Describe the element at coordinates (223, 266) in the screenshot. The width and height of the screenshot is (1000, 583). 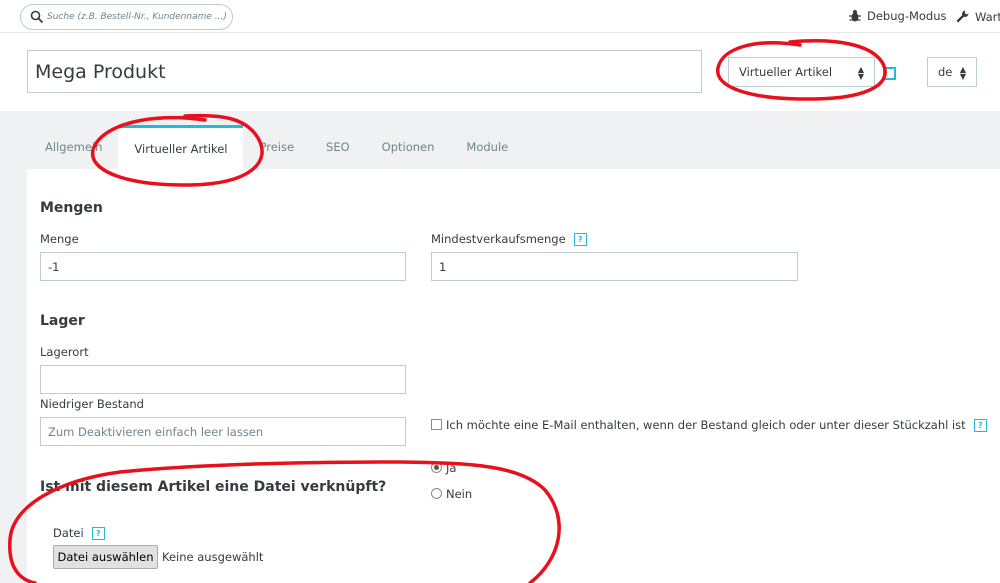
I see `quantity-input` at that location.